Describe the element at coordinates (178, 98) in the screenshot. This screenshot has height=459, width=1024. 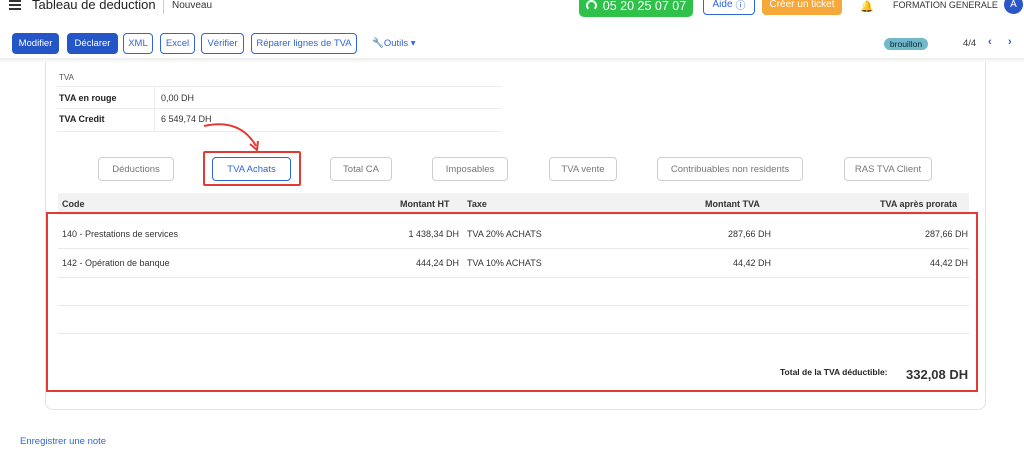
I see `summary-value-tva-rouge: 0,00 DH` at that location.